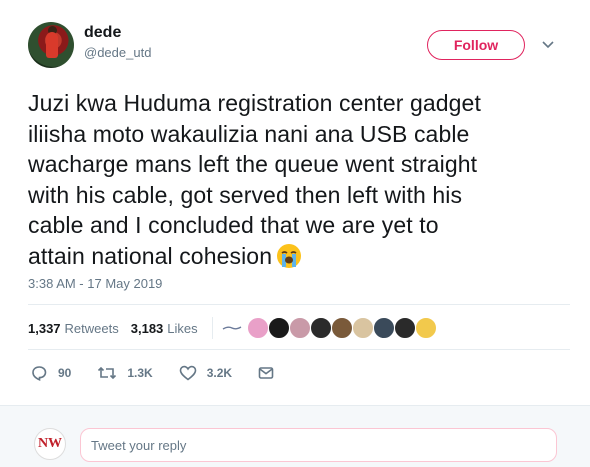 This screenshot has width=590, height=467. I want to click on tweet-timestamp: 3:38 AM - 17 May 2019, so click(95, 283).